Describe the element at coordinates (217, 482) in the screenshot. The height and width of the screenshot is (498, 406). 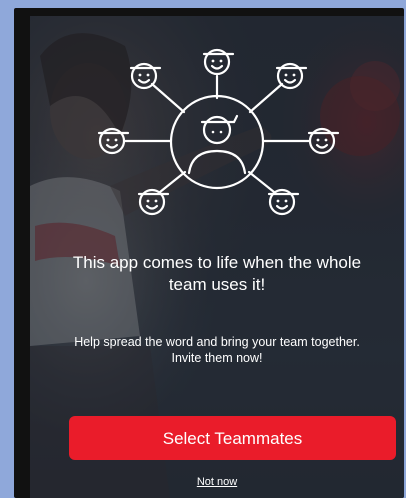
I see `not-now-link: Not now` at that location.